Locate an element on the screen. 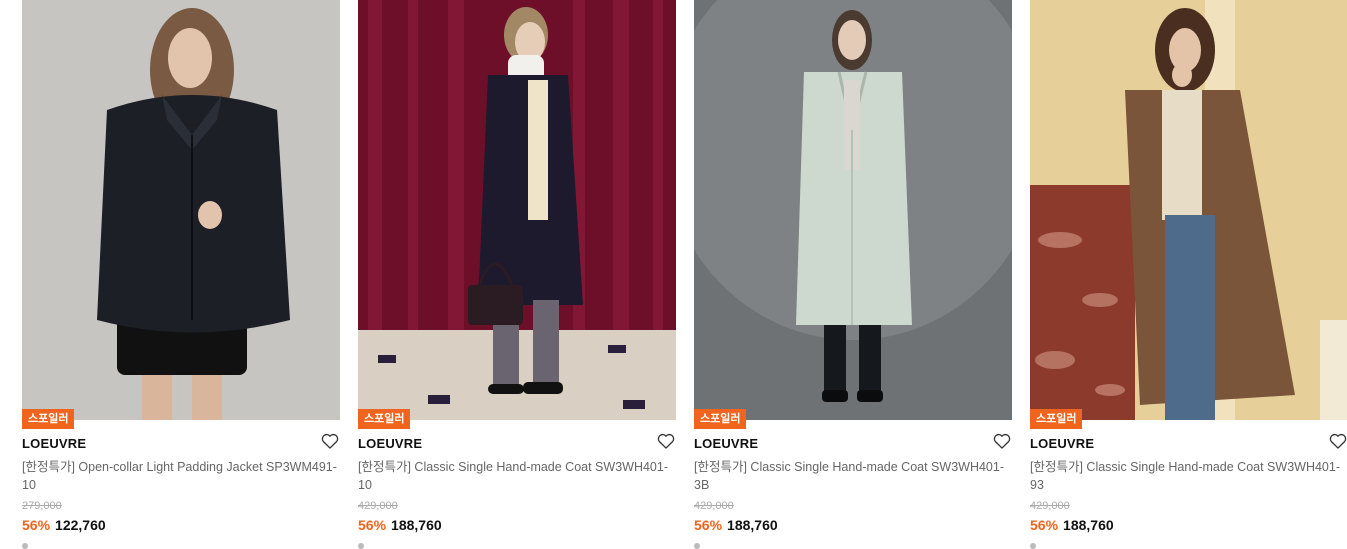  original-price: 279,000 is located at coordinates (42, 506).